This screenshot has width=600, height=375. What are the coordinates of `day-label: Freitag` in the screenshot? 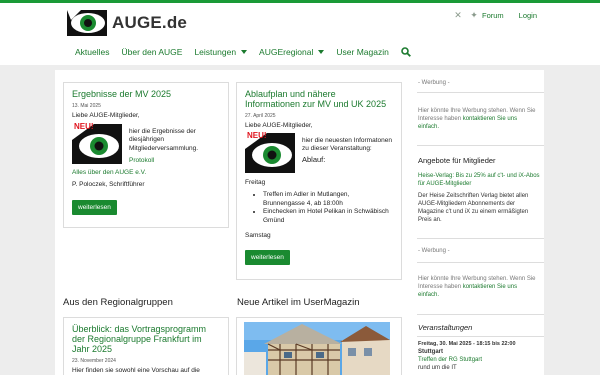 It's located at (255, 182).